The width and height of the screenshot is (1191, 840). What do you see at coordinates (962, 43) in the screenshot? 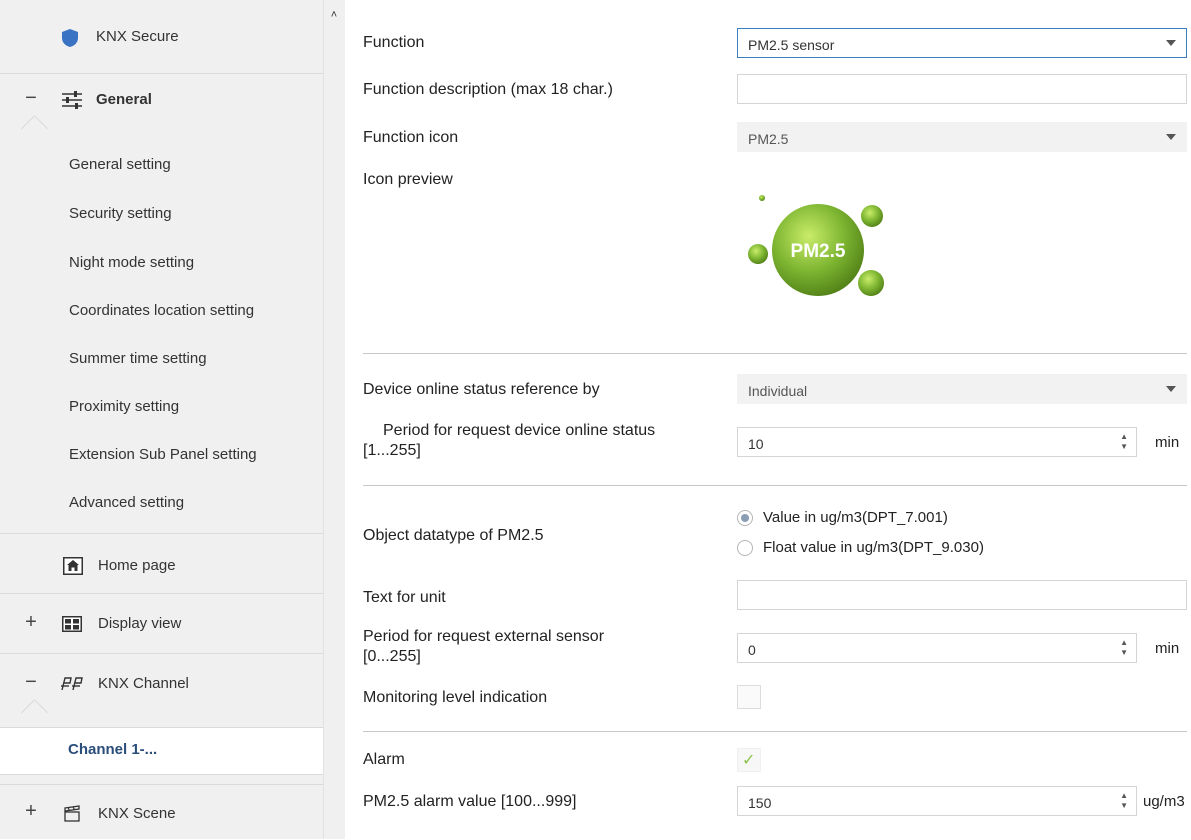
I see `function-select: PM2.5 sensor` at bounding box center [962, 43].